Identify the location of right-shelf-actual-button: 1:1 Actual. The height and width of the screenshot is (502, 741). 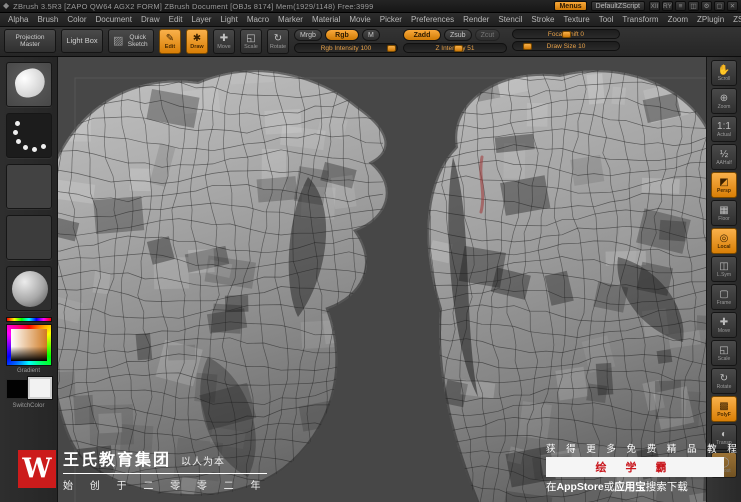
(724, 129).